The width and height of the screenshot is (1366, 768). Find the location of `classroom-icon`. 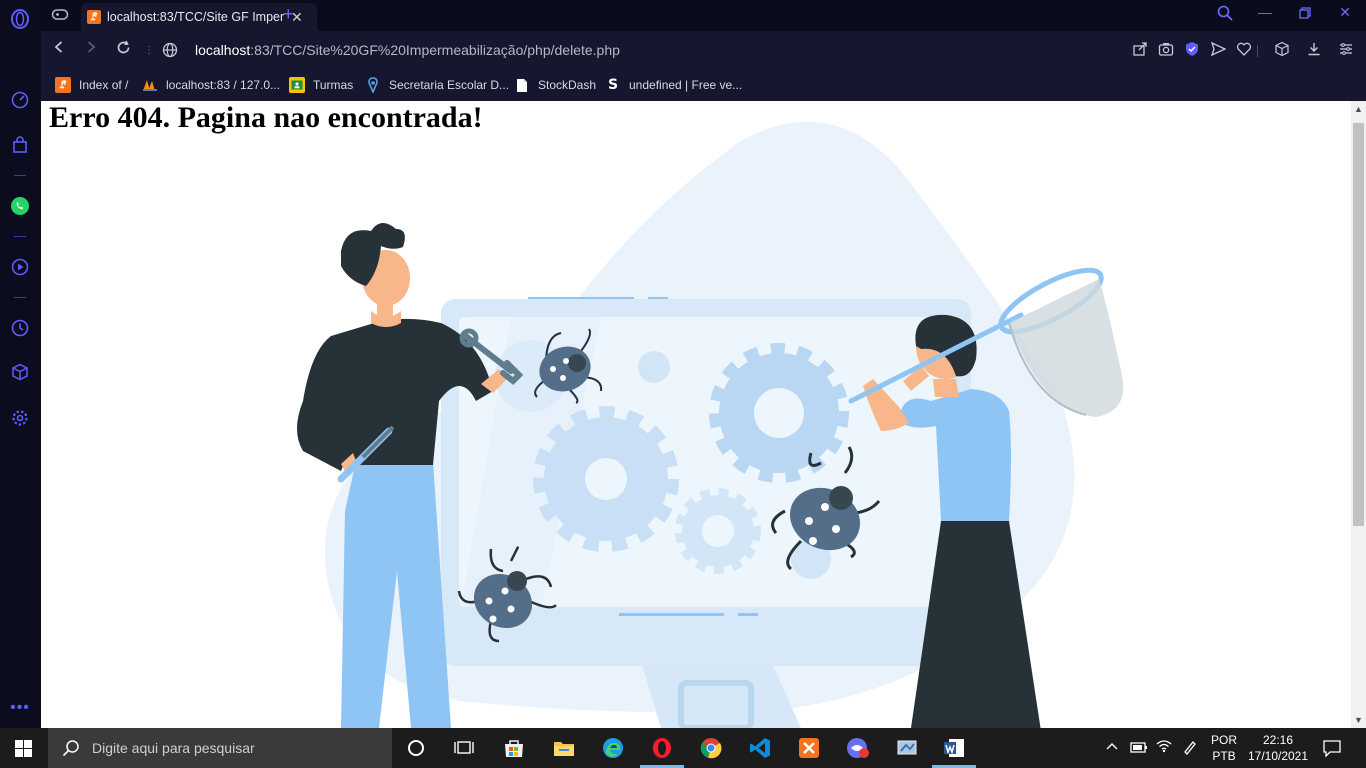

classroom-icon is located at coordinates (297, 85).